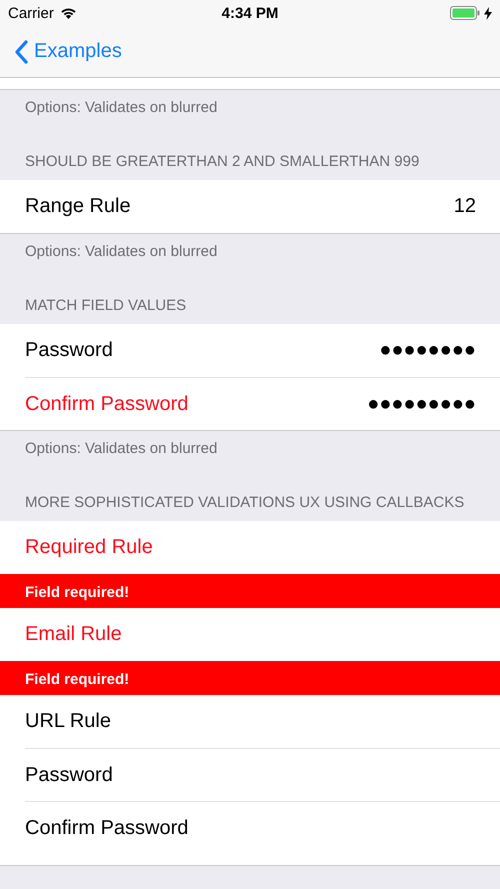 The height and width of the screenshot is (889, 500). I want to click on wifi-icon, so click(68, 13).